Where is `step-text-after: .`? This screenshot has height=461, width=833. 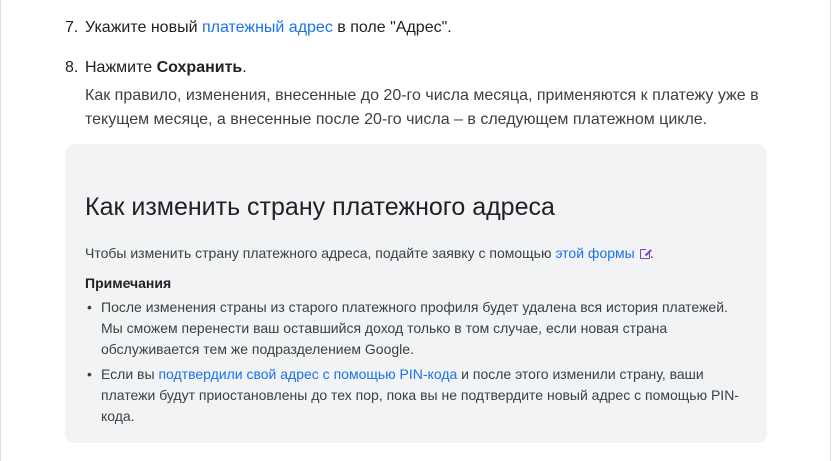 step-text-after: . is located at coordinates (244, 67).